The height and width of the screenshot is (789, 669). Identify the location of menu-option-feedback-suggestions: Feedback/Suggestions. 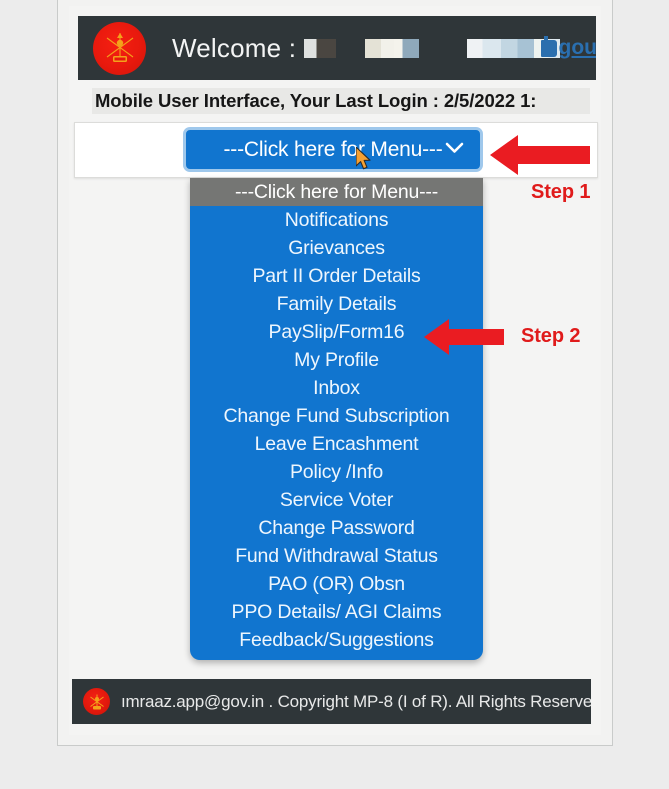
(336, 640).